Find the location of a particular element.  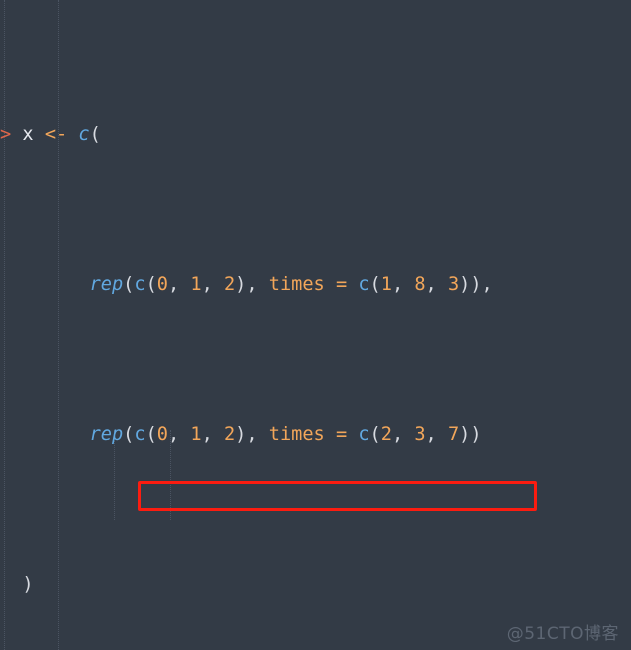

assign-operator: <- is located at coordinates (56, 134).